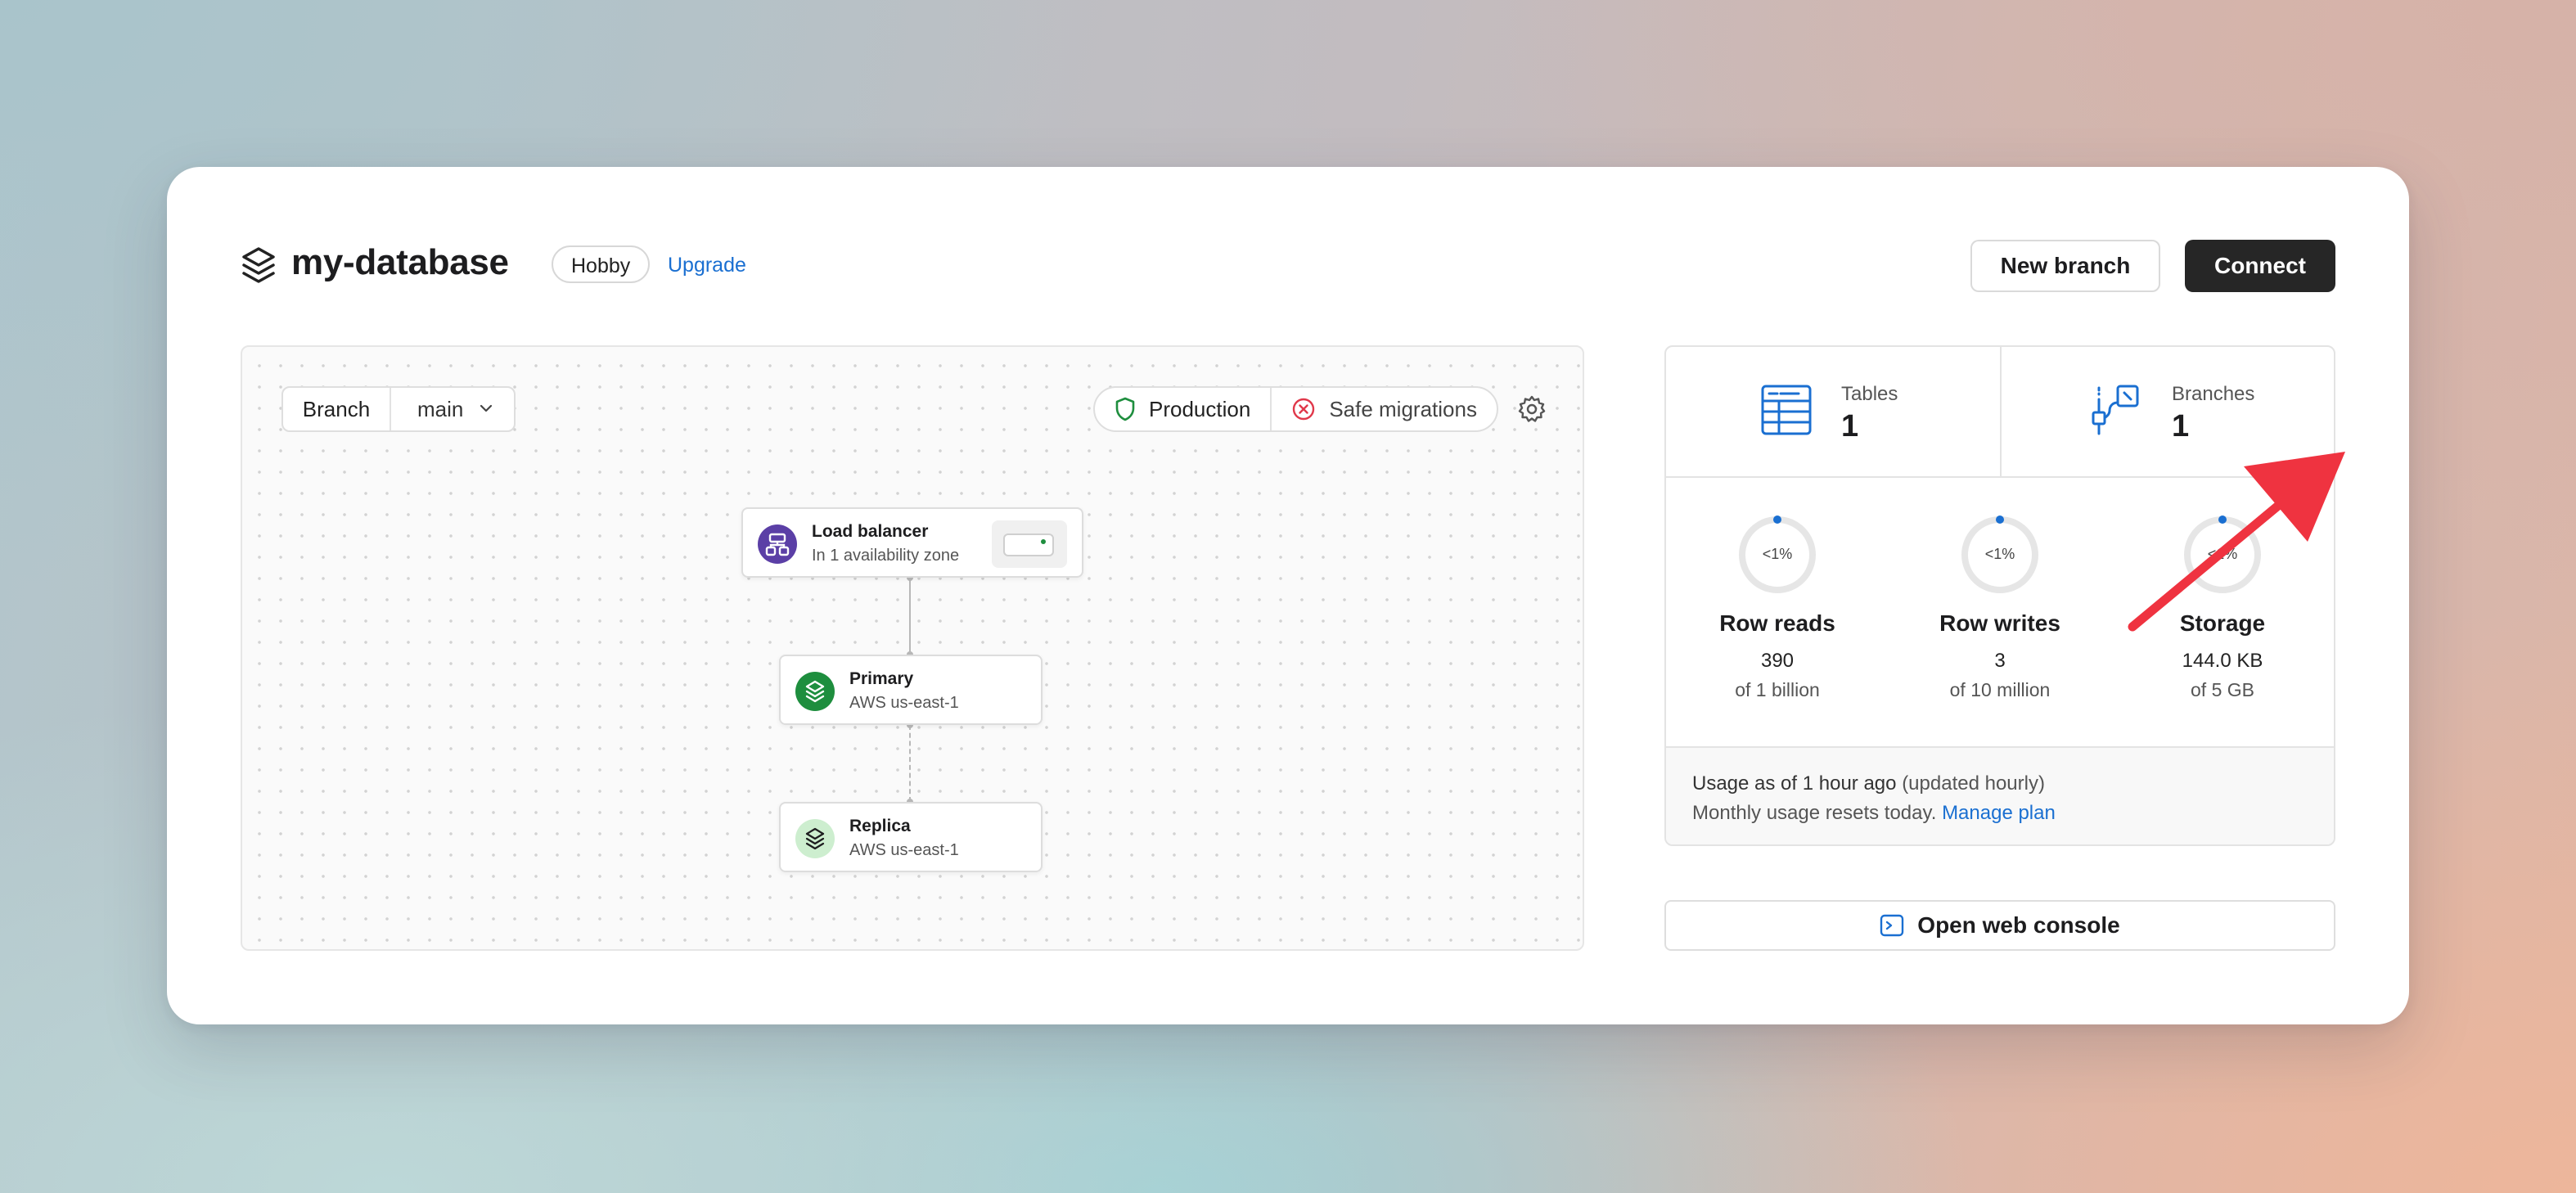  Describe the element at coordinates (904, 850) in the screenshot. I see `replica-subtitle: AWS us-east-1` at that location.